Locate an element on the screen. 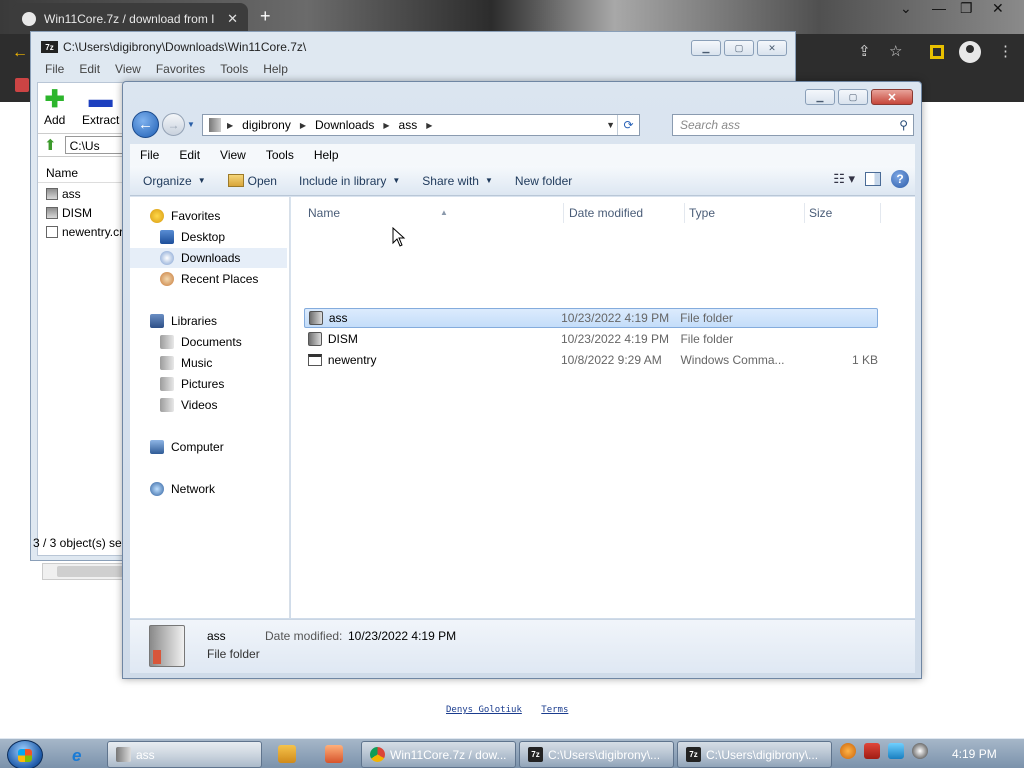 The image size is (1024, 768). breadcrumb-item: Downloads is located at coordinates (344, 125).